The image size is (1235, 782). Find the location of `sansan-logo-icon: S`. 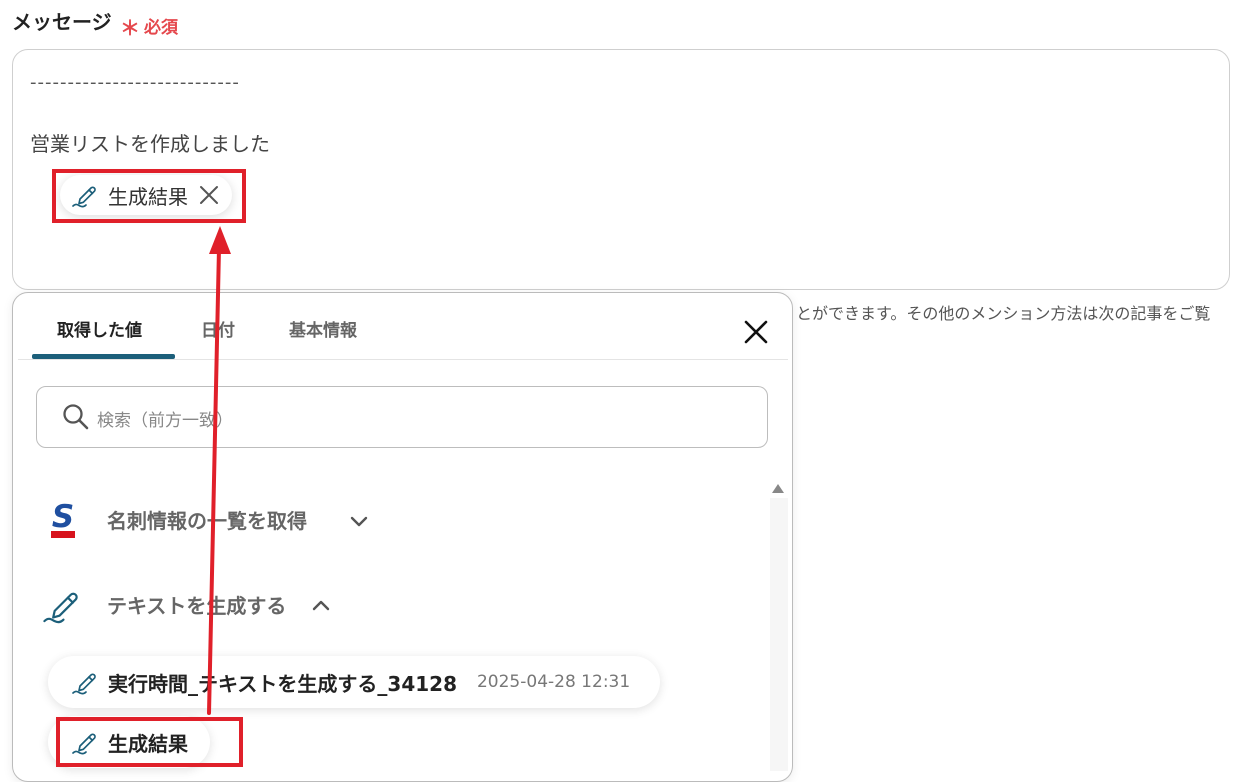

sansan-logo-icon: S is located at coordinates (63, 521).